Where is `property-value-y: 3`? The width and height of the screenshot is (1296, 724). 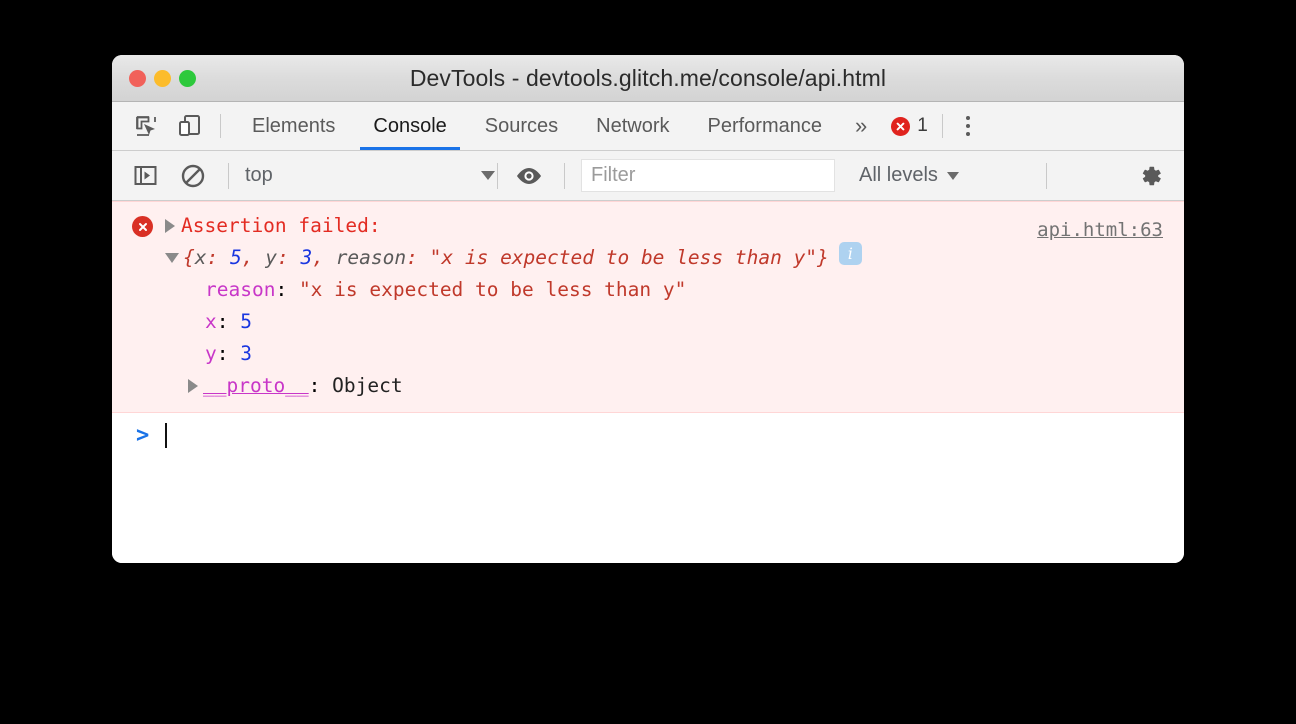
property-value-y: 3 is located at coordinates (246, 353).